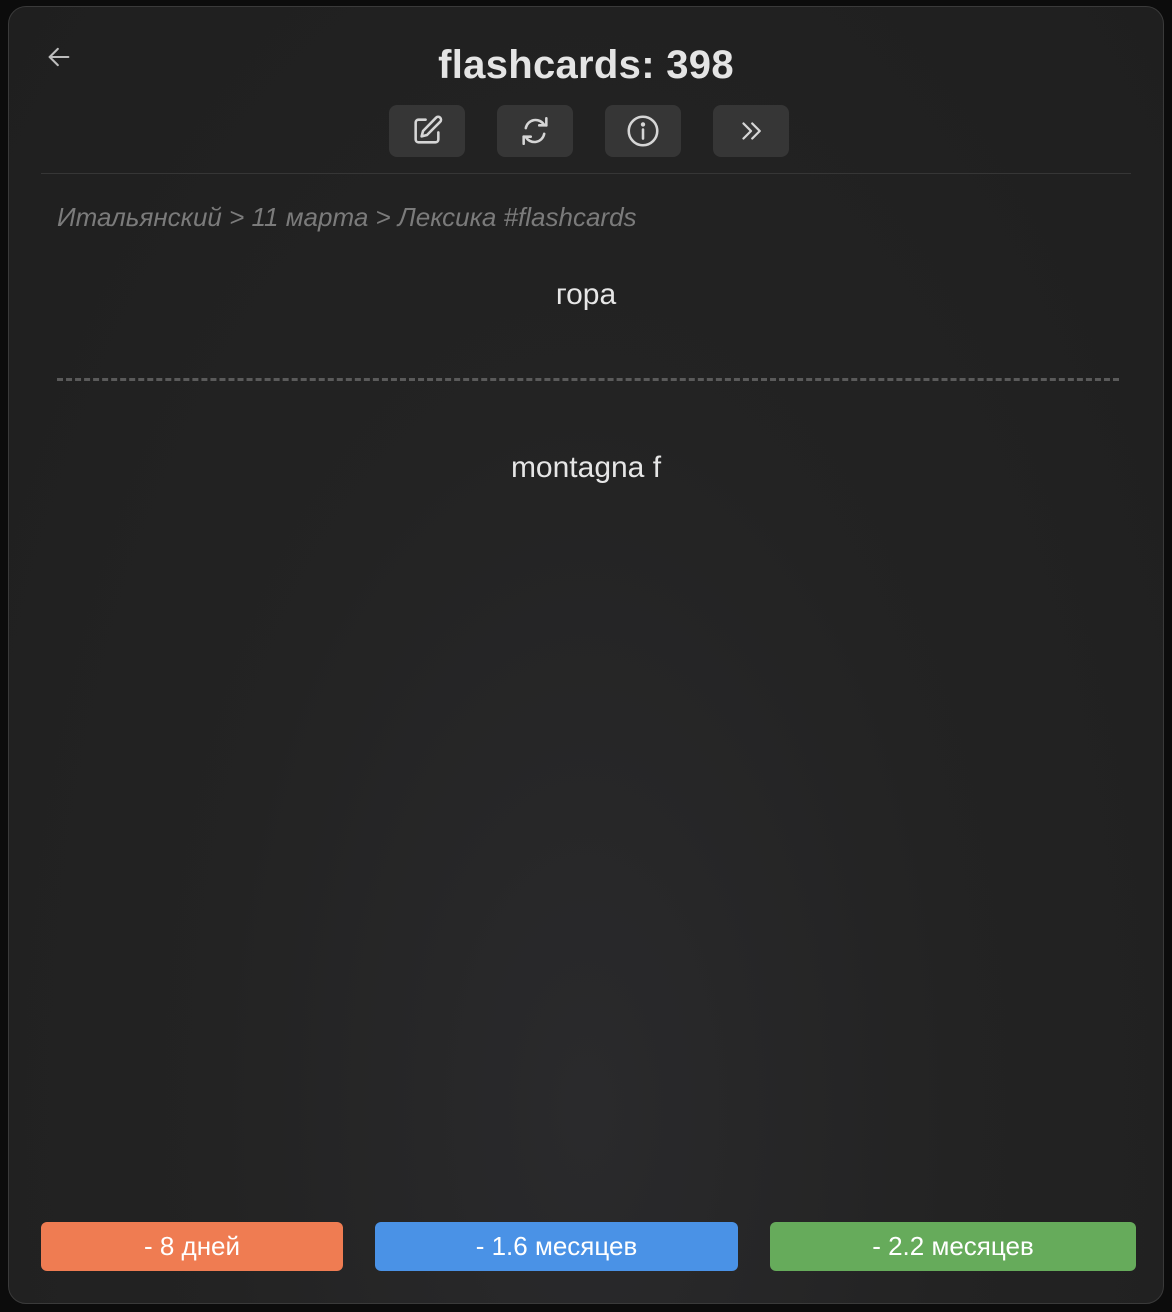 The image size is (1172, 1312). I want to click on refresh-icon, so click(535, 131).